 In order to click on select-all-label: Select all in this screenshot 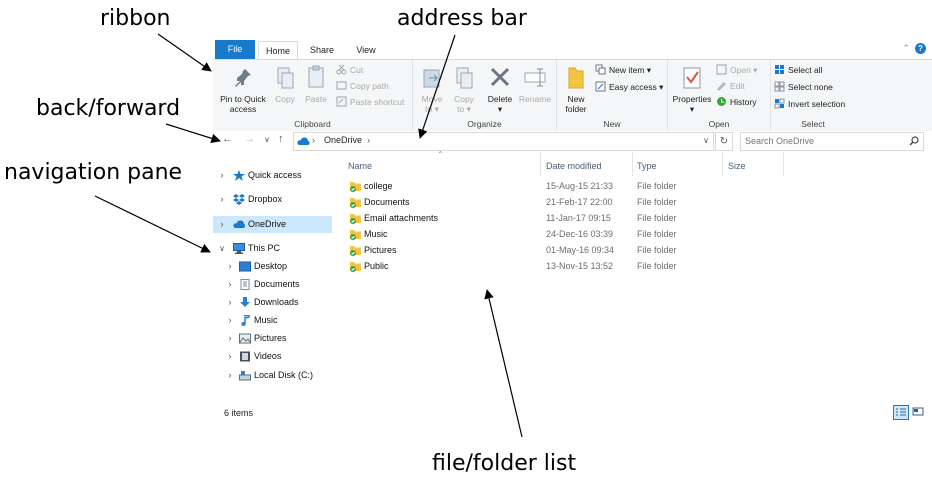, I will do `click(805, 70)`.